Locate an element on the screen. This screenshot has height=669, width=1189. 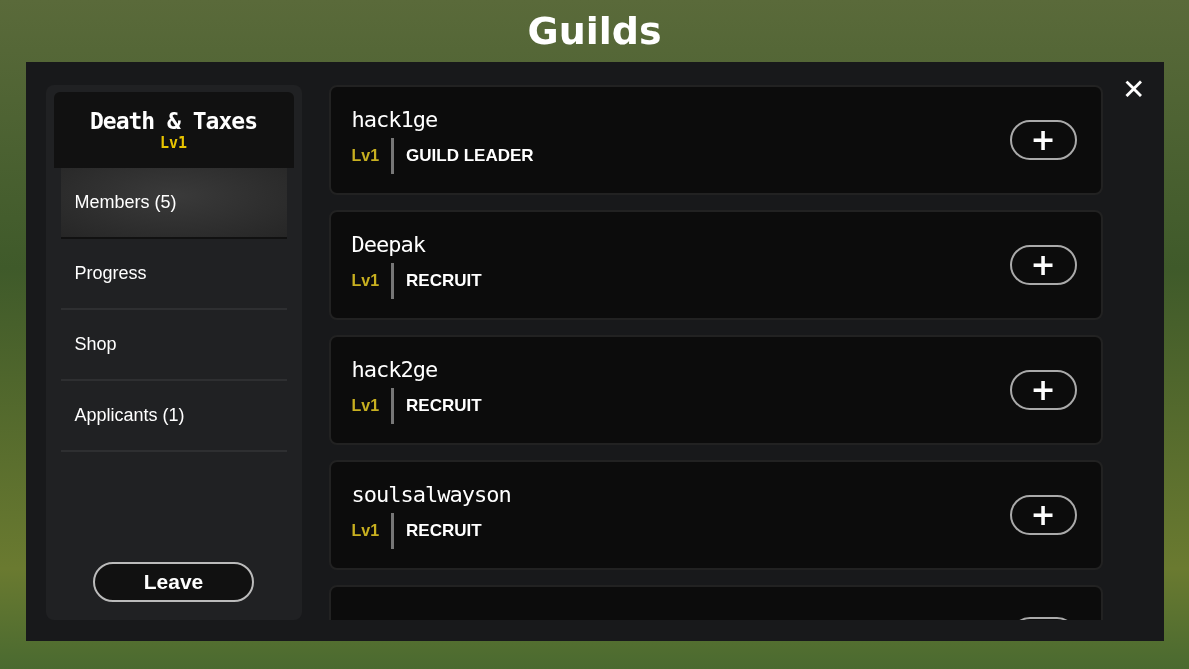
sidebar-tab: Shop is located at coordinates (173, 345).